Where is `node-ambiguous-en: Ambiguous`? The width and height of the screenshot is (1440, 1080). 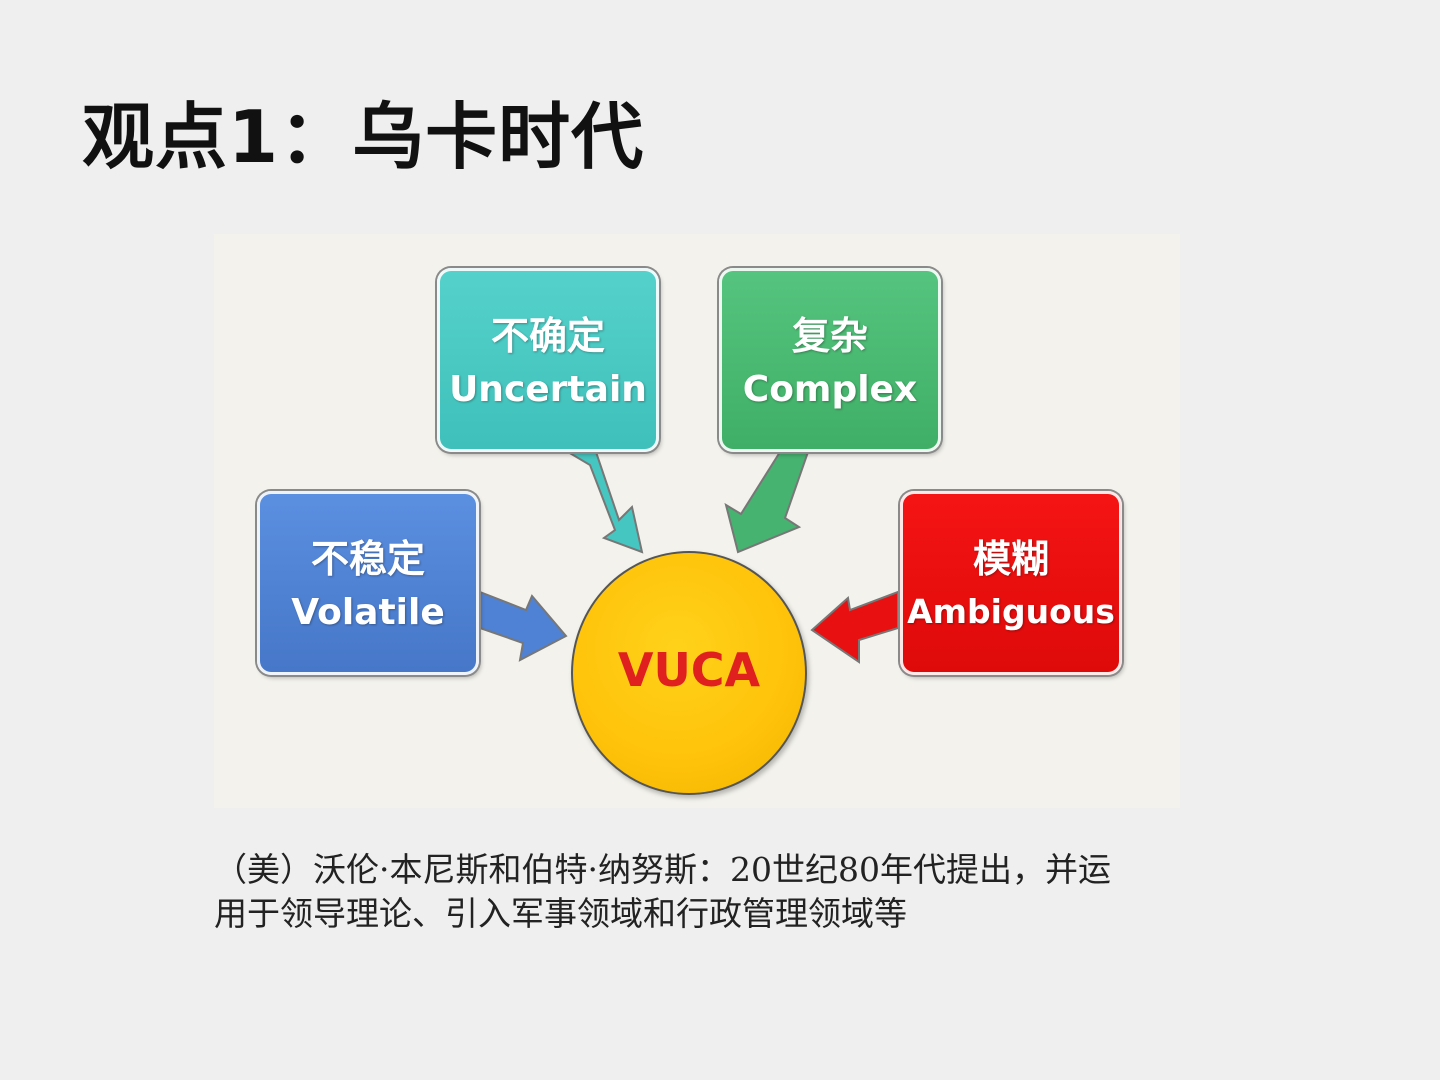
node-ambiguous-en: Ambiguous is located at coordinates (1011, 611).